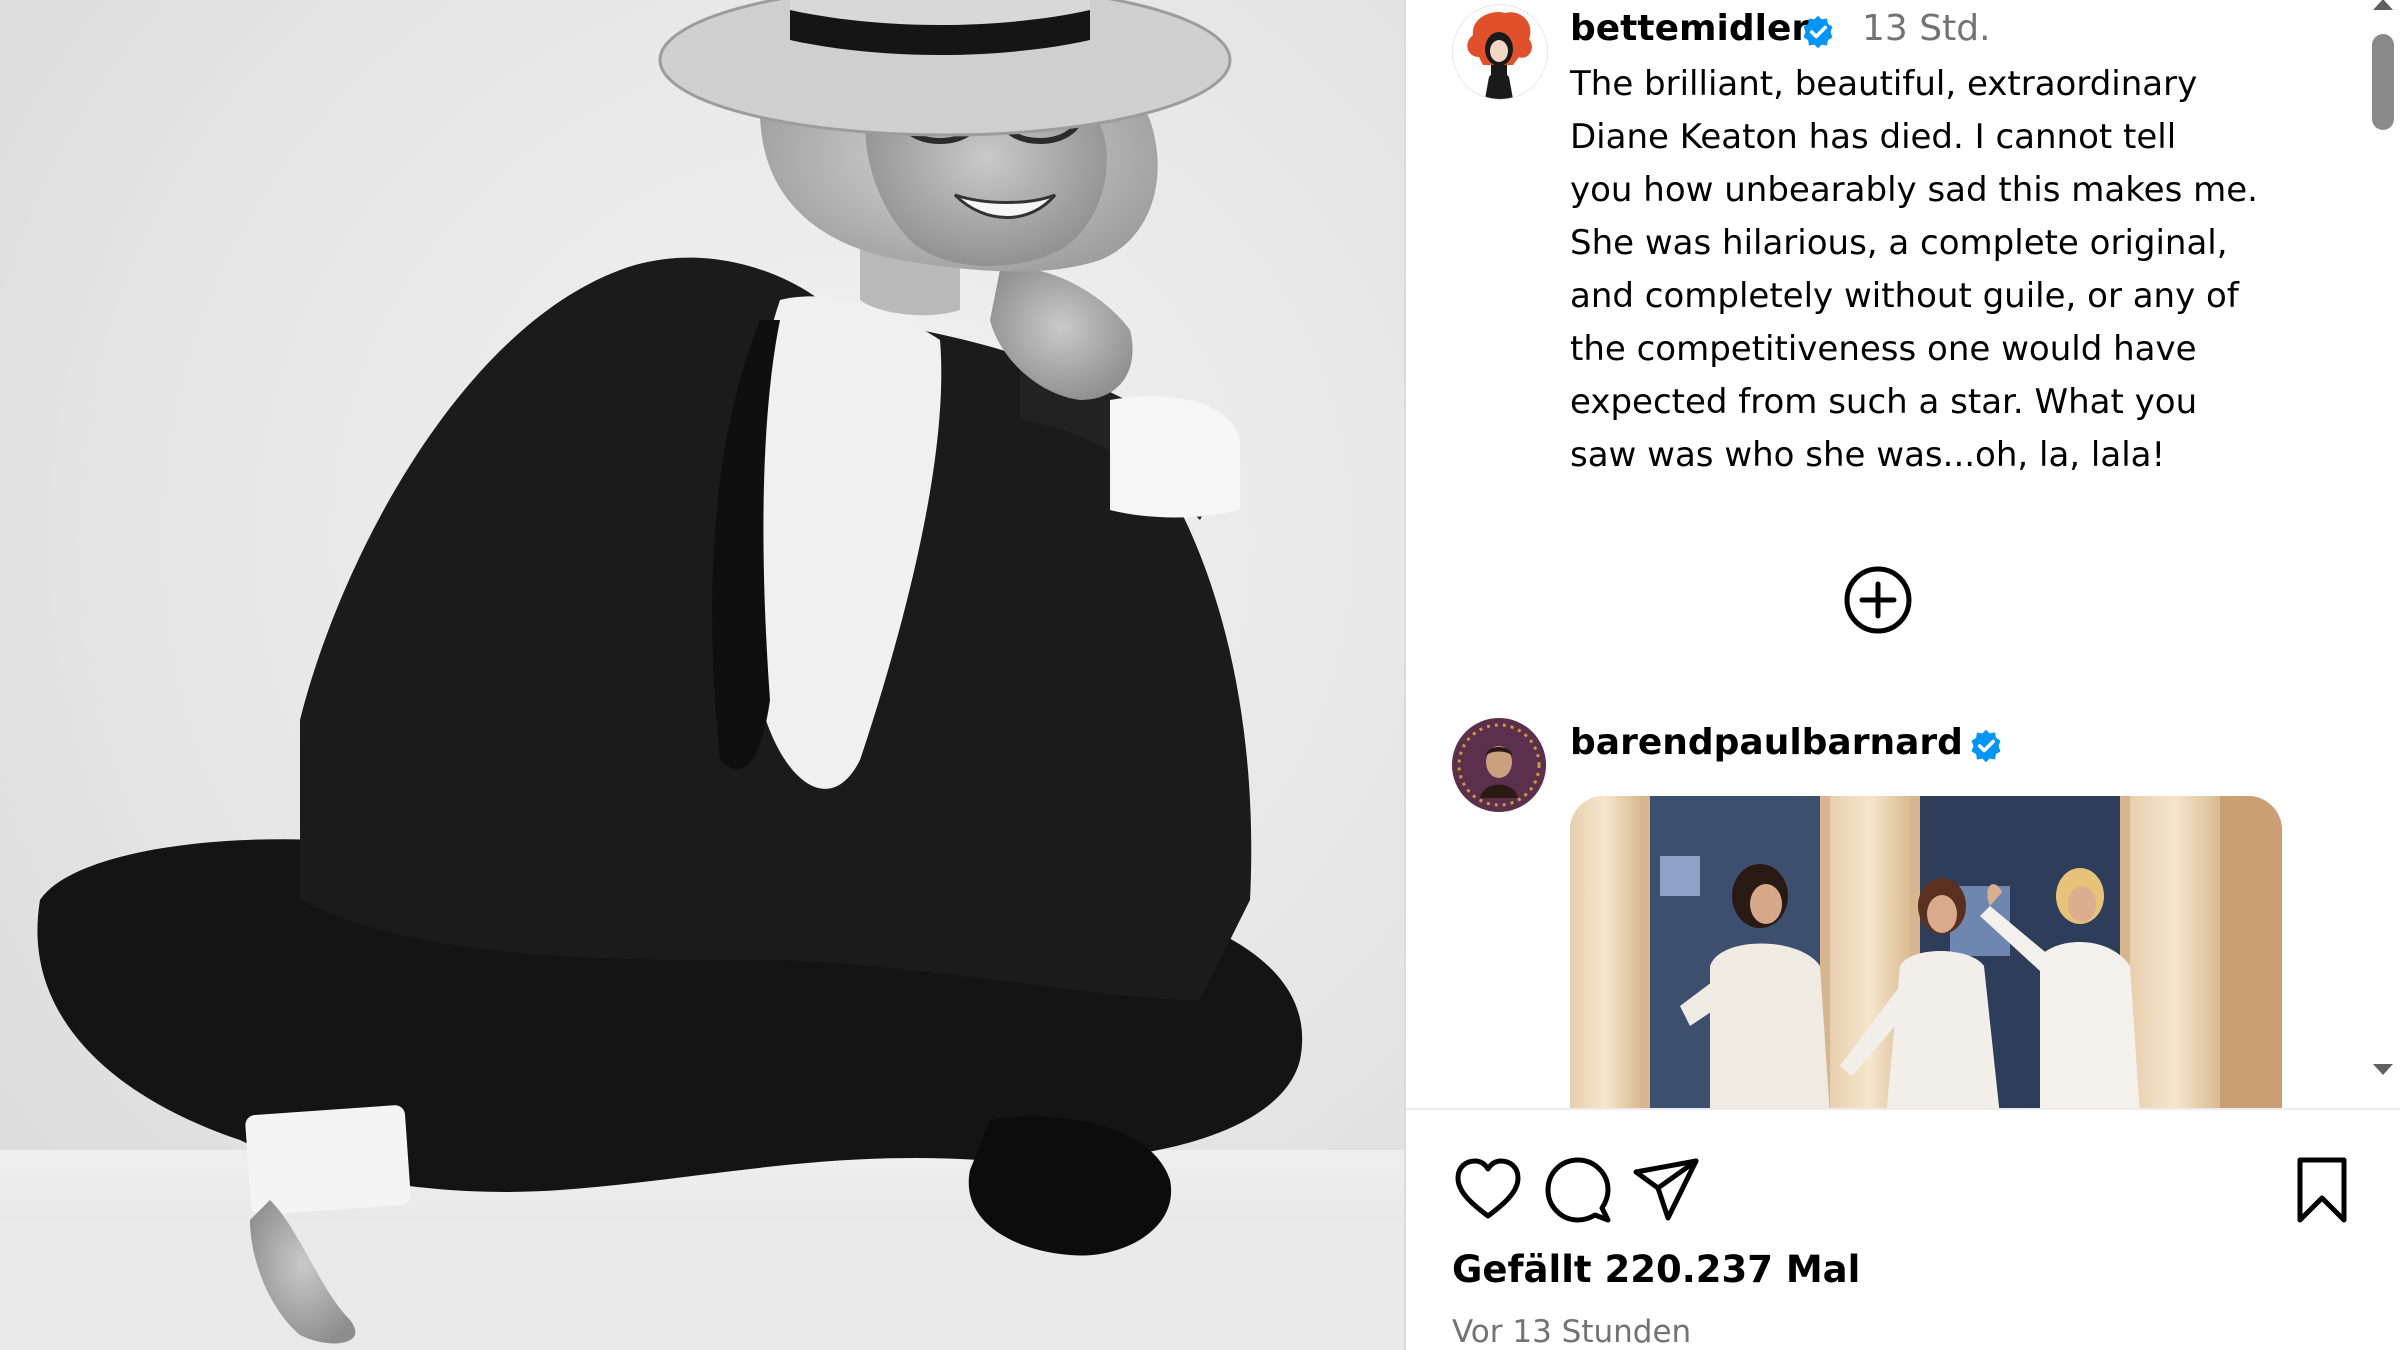  Describe the element at coordinates (1884, 402) in the screenshot. I see `caption-line: expected from such a star. What you` at that location.